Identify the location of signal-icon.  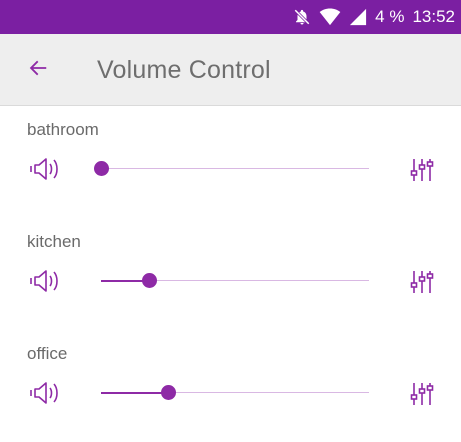
(358, 17).